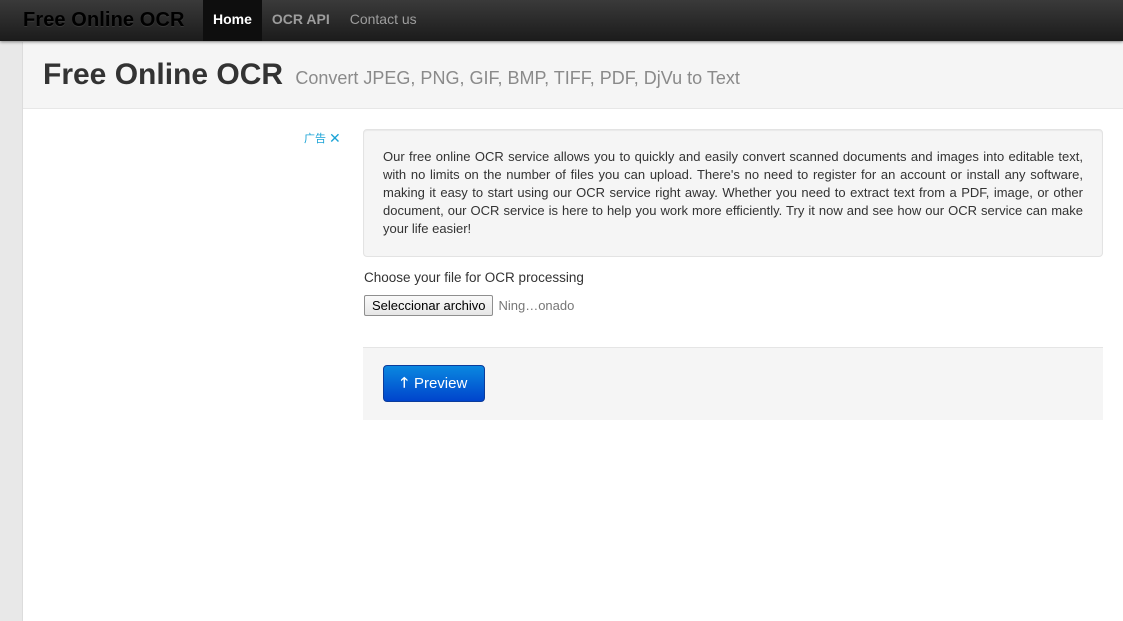  Describe the element at coordinates (383, 20) in the screenshot. I see `nav-contact-us: Contact us` at that location.